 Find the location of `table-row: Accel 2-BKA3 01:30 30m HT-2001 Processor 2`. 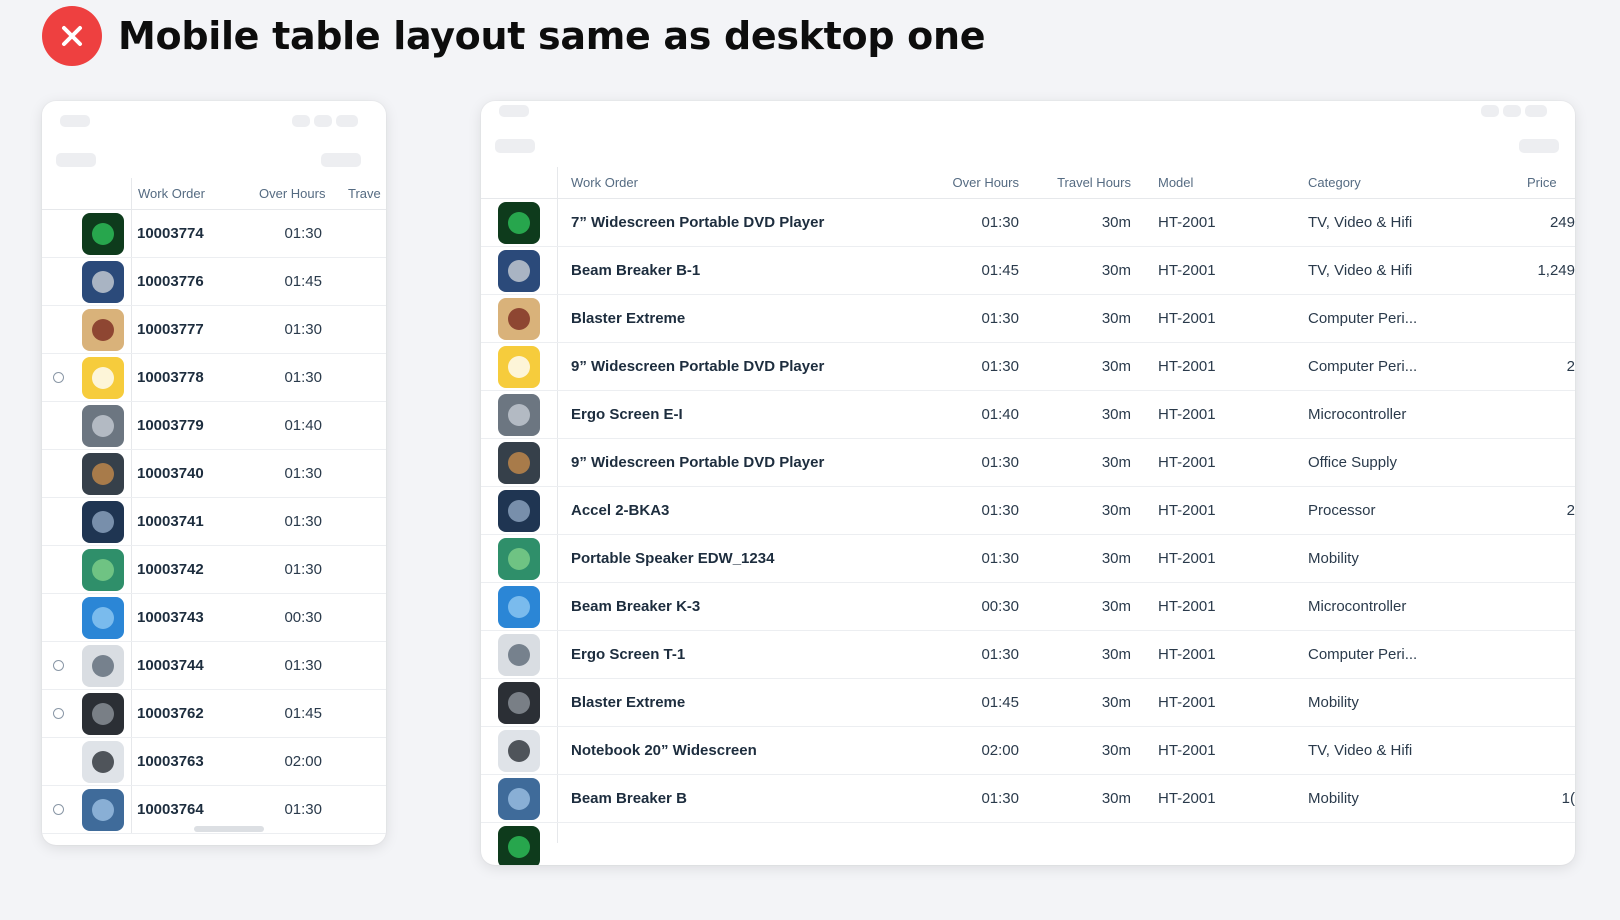

table-row: Accel 2-BKA3 01:30 30m HT-2001 Processor 2 is located at coordinates (1028, 511).